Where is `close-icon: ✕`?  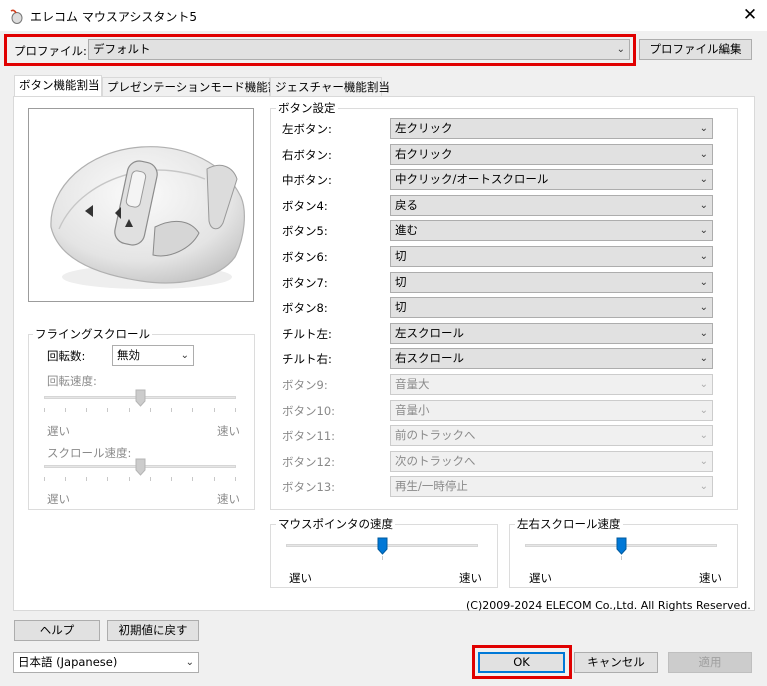
close-icon: ✕ is located at coordinates (750, 15).